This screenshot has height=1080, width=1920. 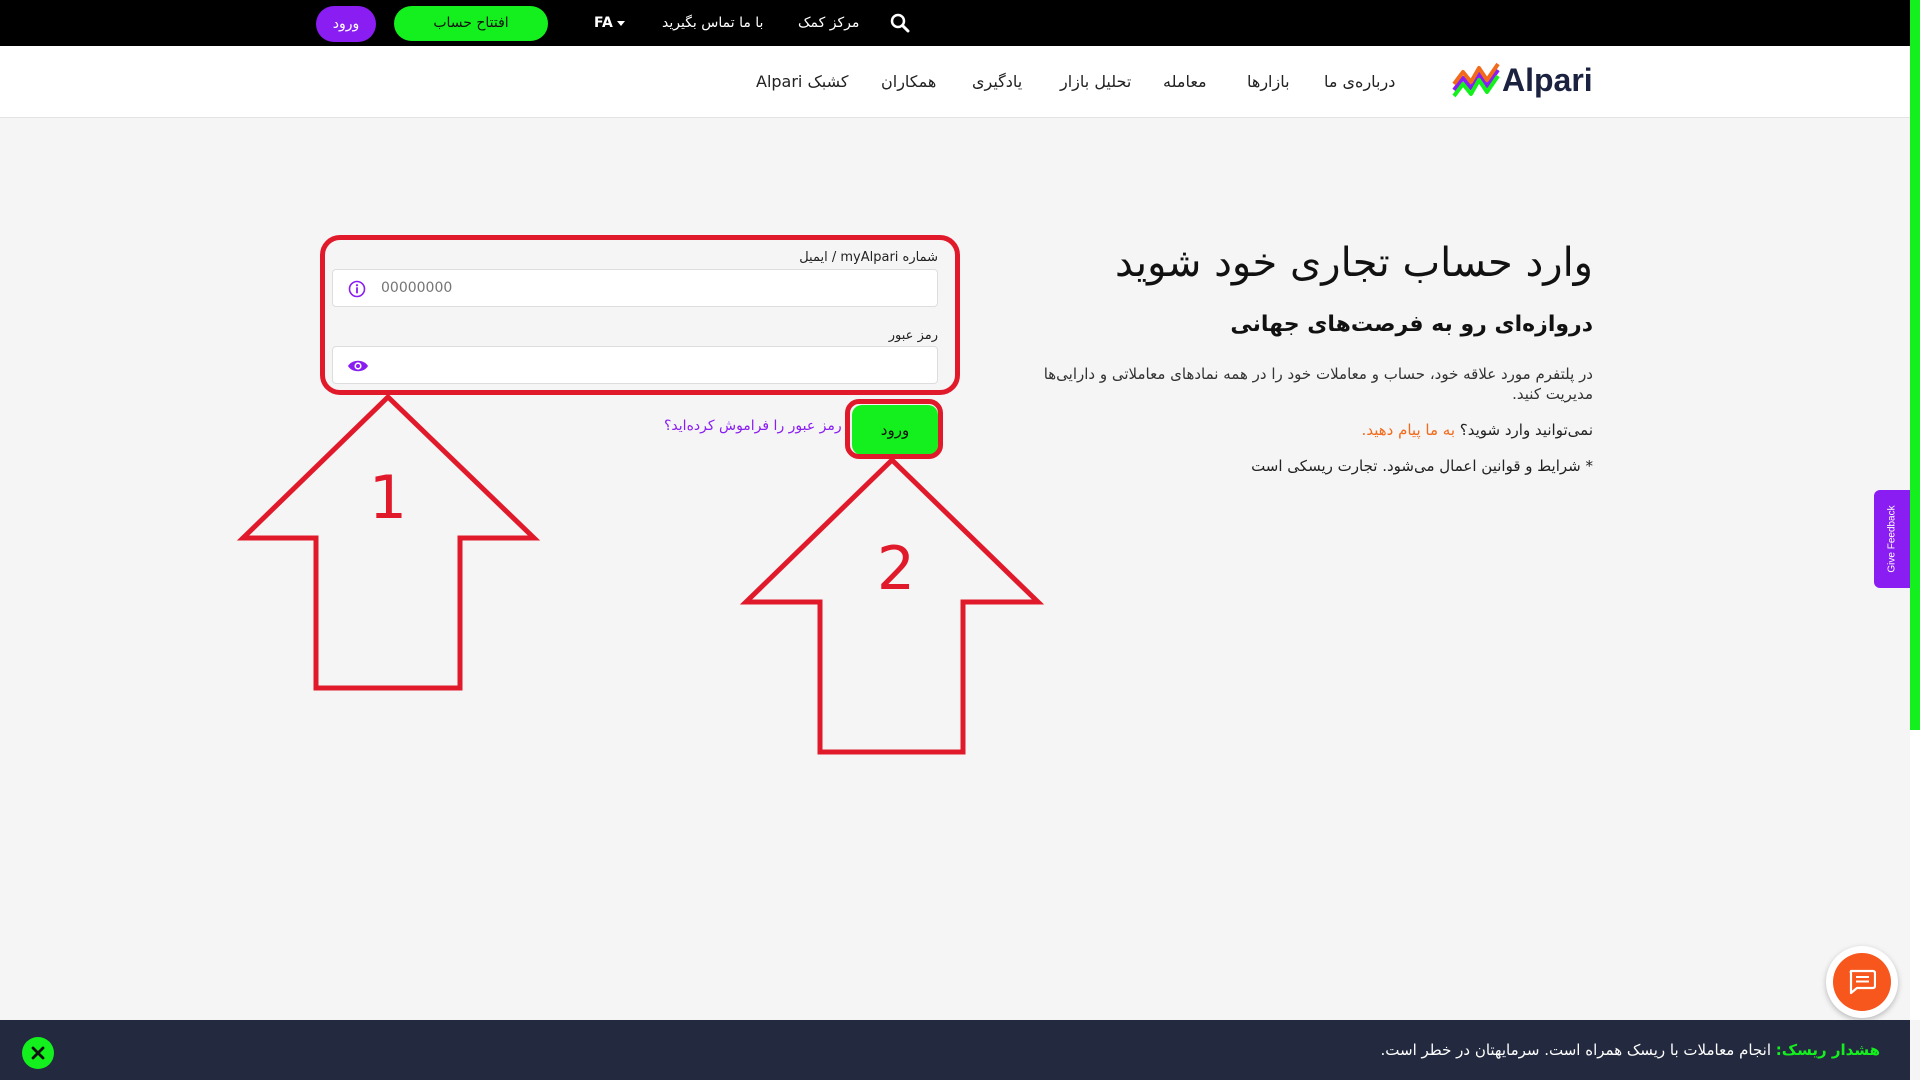 What do you see at coordinates (1547, 80) in the screenshot?
I see `brand-name: Alpari` at bounding box center [1547, 80].